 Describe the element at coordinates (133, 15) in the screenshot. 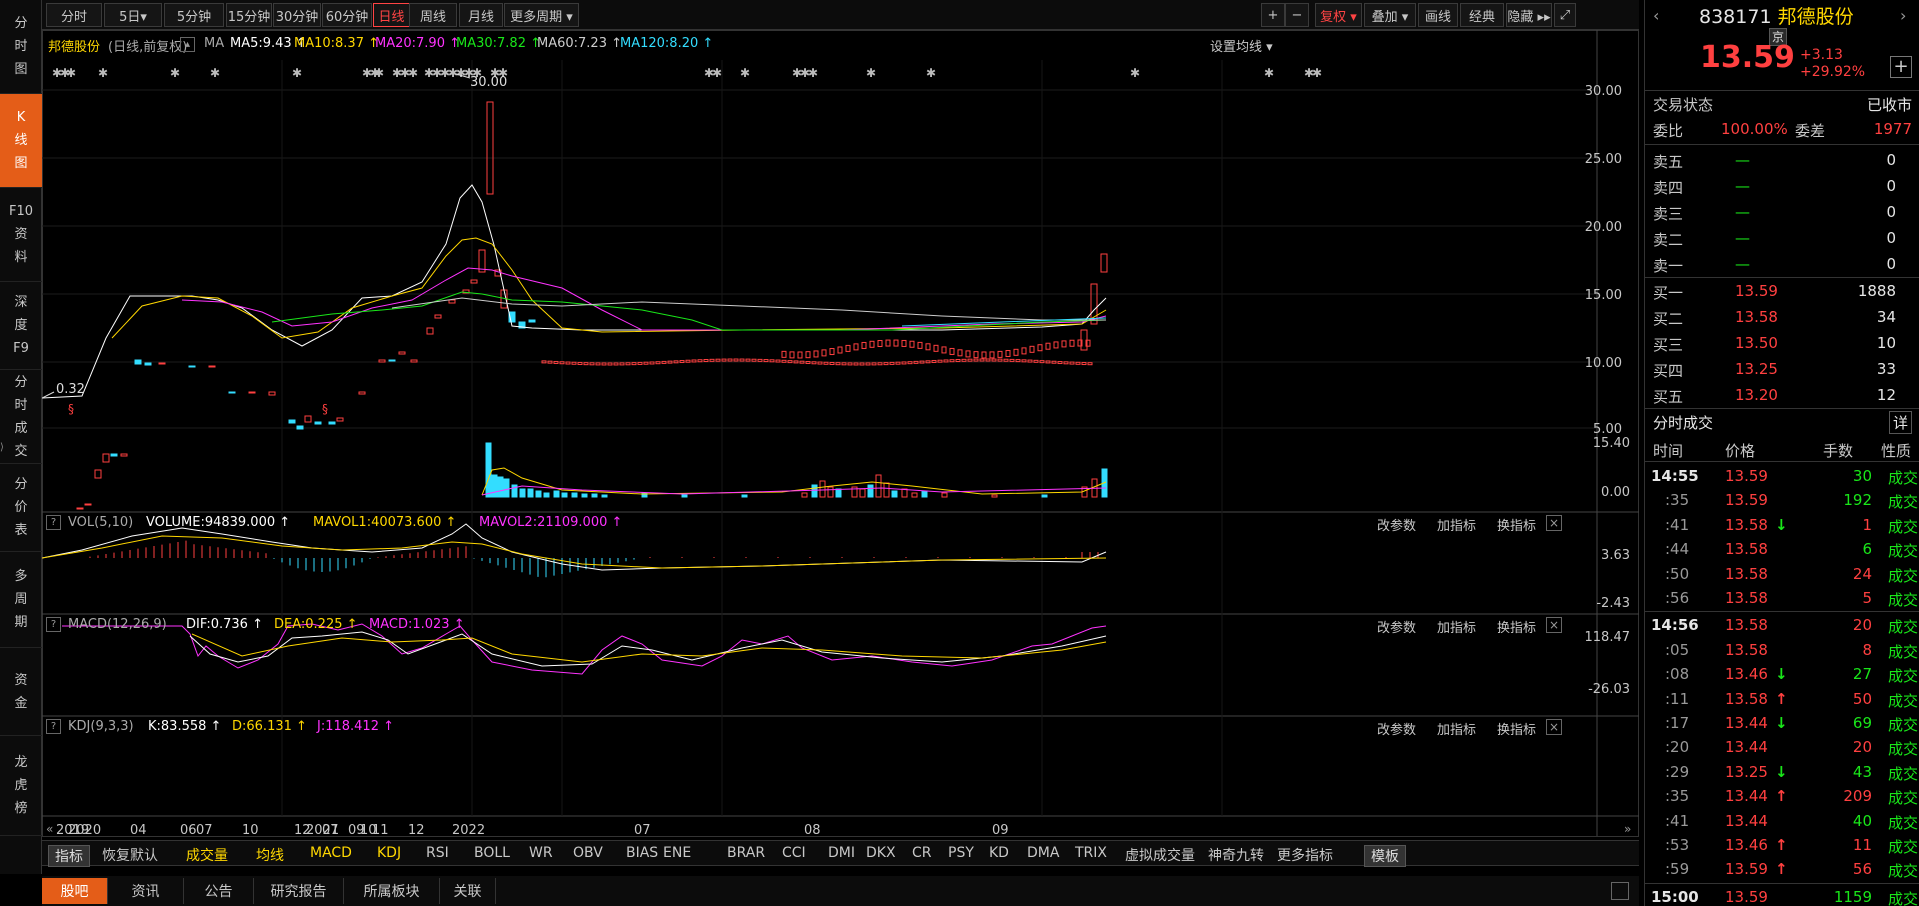

I see `period-1: 5日▾` at that location.